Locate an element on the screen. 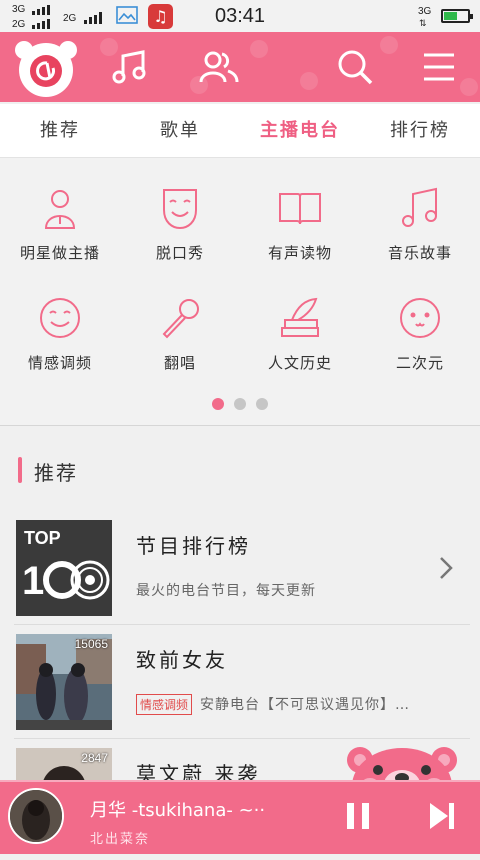 The width and height of the screenshot is (480, 860). item-title: 致前女友 is located at coordinates (182, 660).